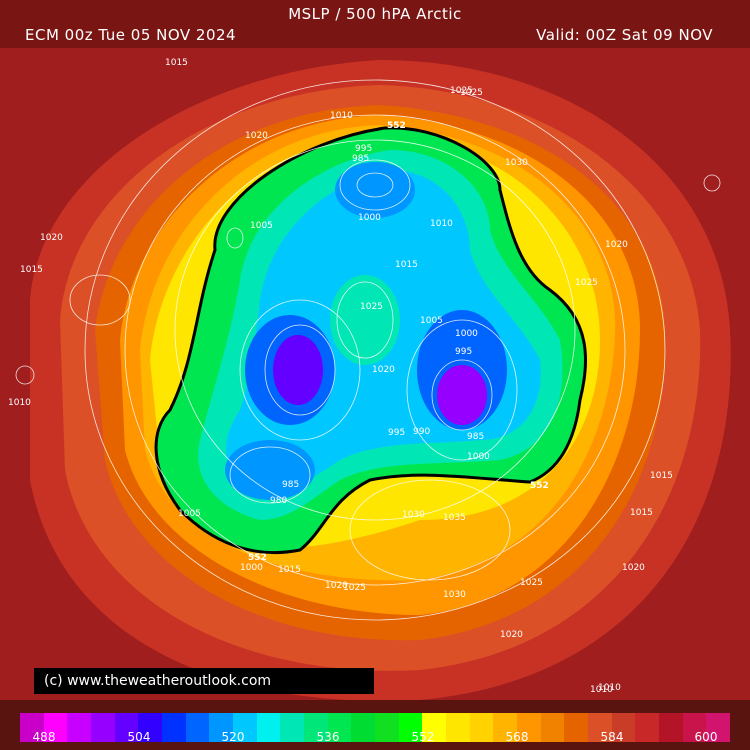 The image size is (750, 750). Describe the element at coordinates (204, 681) in the screenshot. I see `credit-link: (c) www.theweatheroutlook.com` at that location.